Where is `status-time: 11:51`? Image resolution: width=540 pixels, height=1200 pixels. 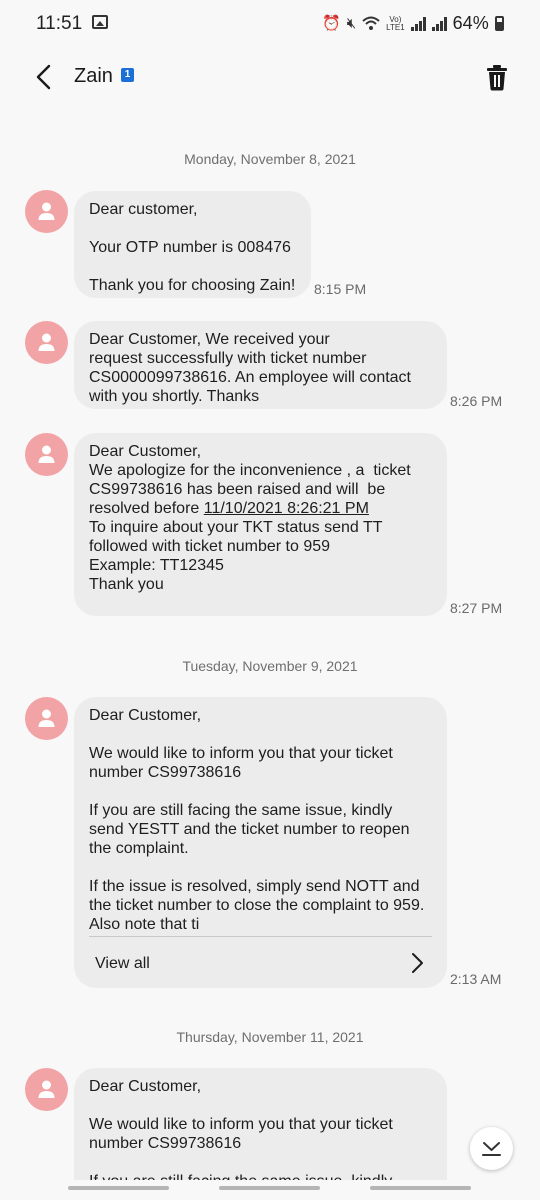
status-time: 11:51 is located at coordinates (59, 23).